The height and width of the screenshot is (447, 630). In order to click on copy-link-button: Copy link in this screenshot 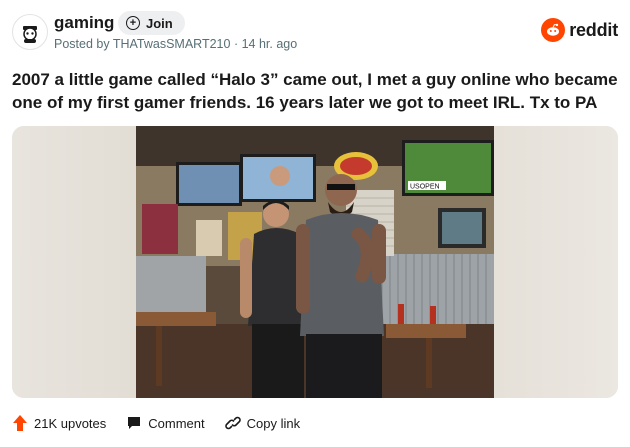, I will do `click(262, 423)`.